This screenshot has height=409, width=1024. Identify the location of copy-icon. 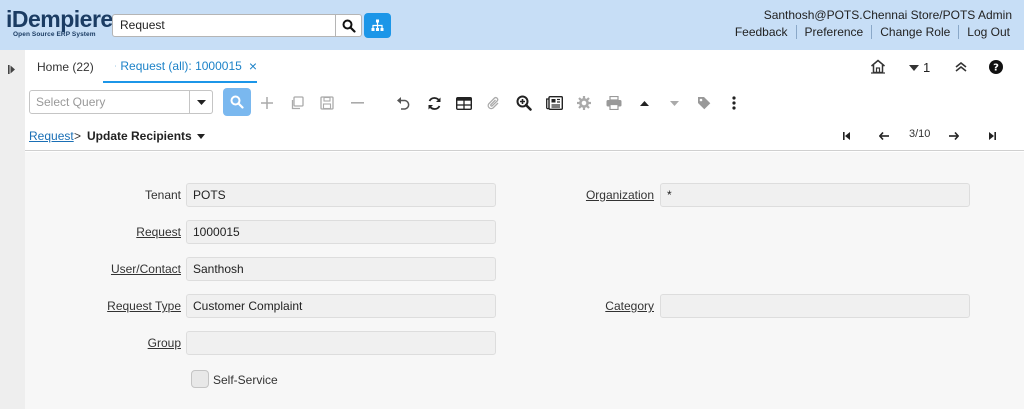
(297, 103).